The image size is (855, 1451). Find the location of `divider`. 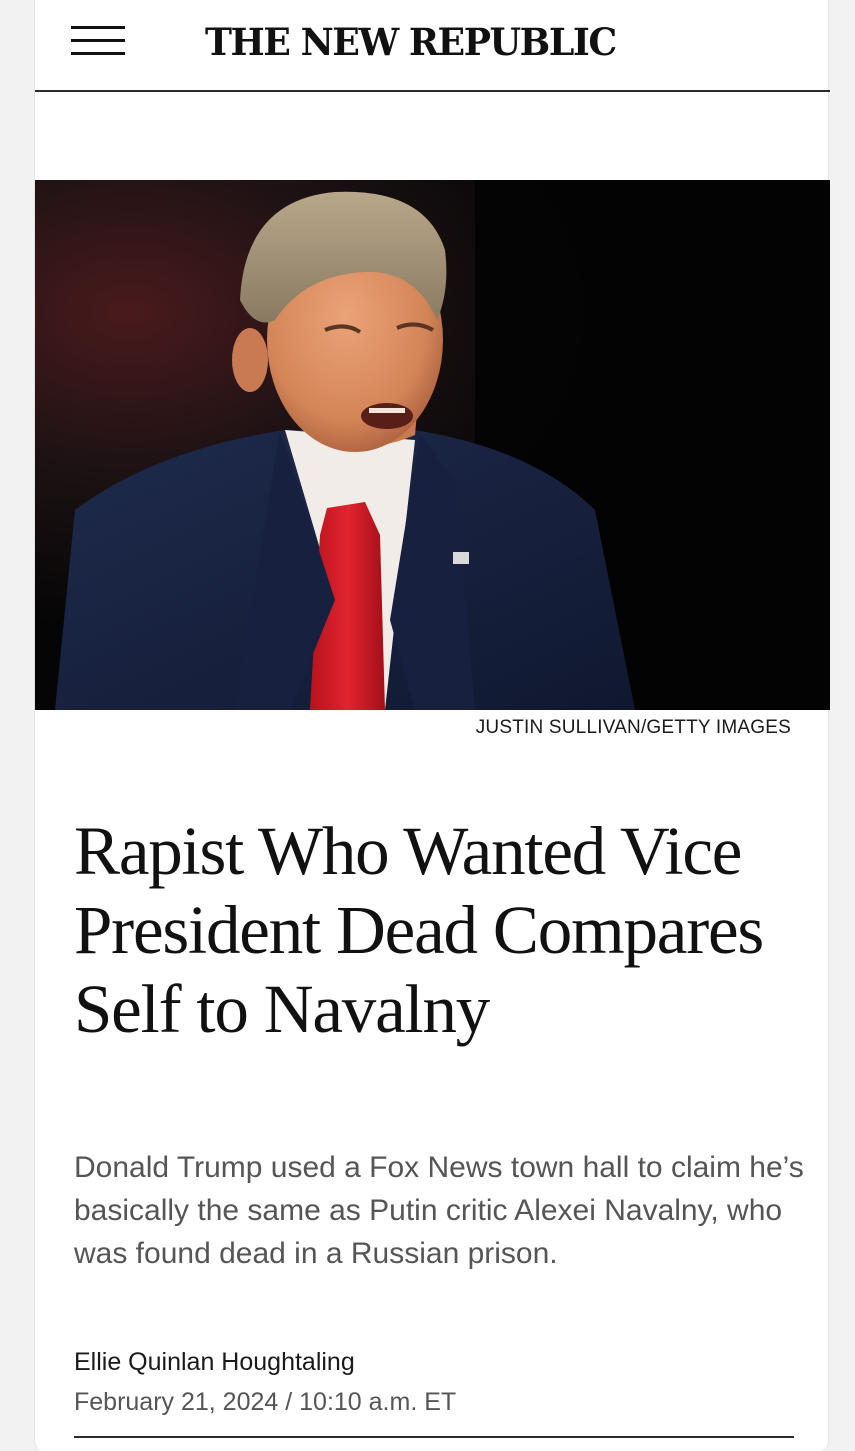

divider is located at coordinates (434, 1437).